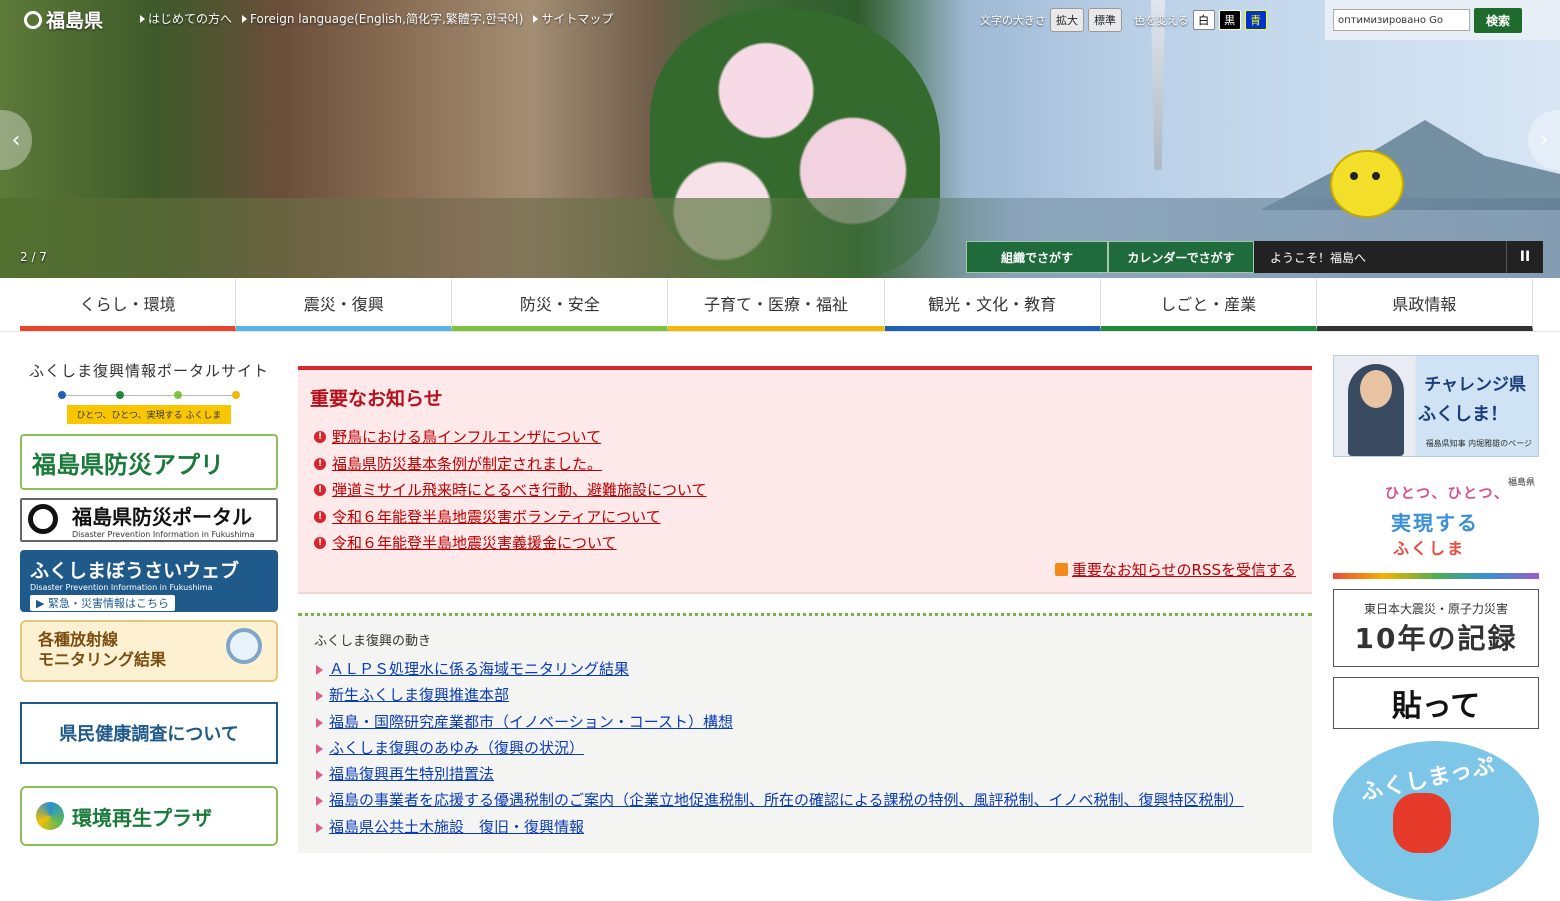  What do you see at coordinates (149, 733) in the screenshot?
I see `health-survey-banner: 県民健康調査について` at bounding box center [149, 733].